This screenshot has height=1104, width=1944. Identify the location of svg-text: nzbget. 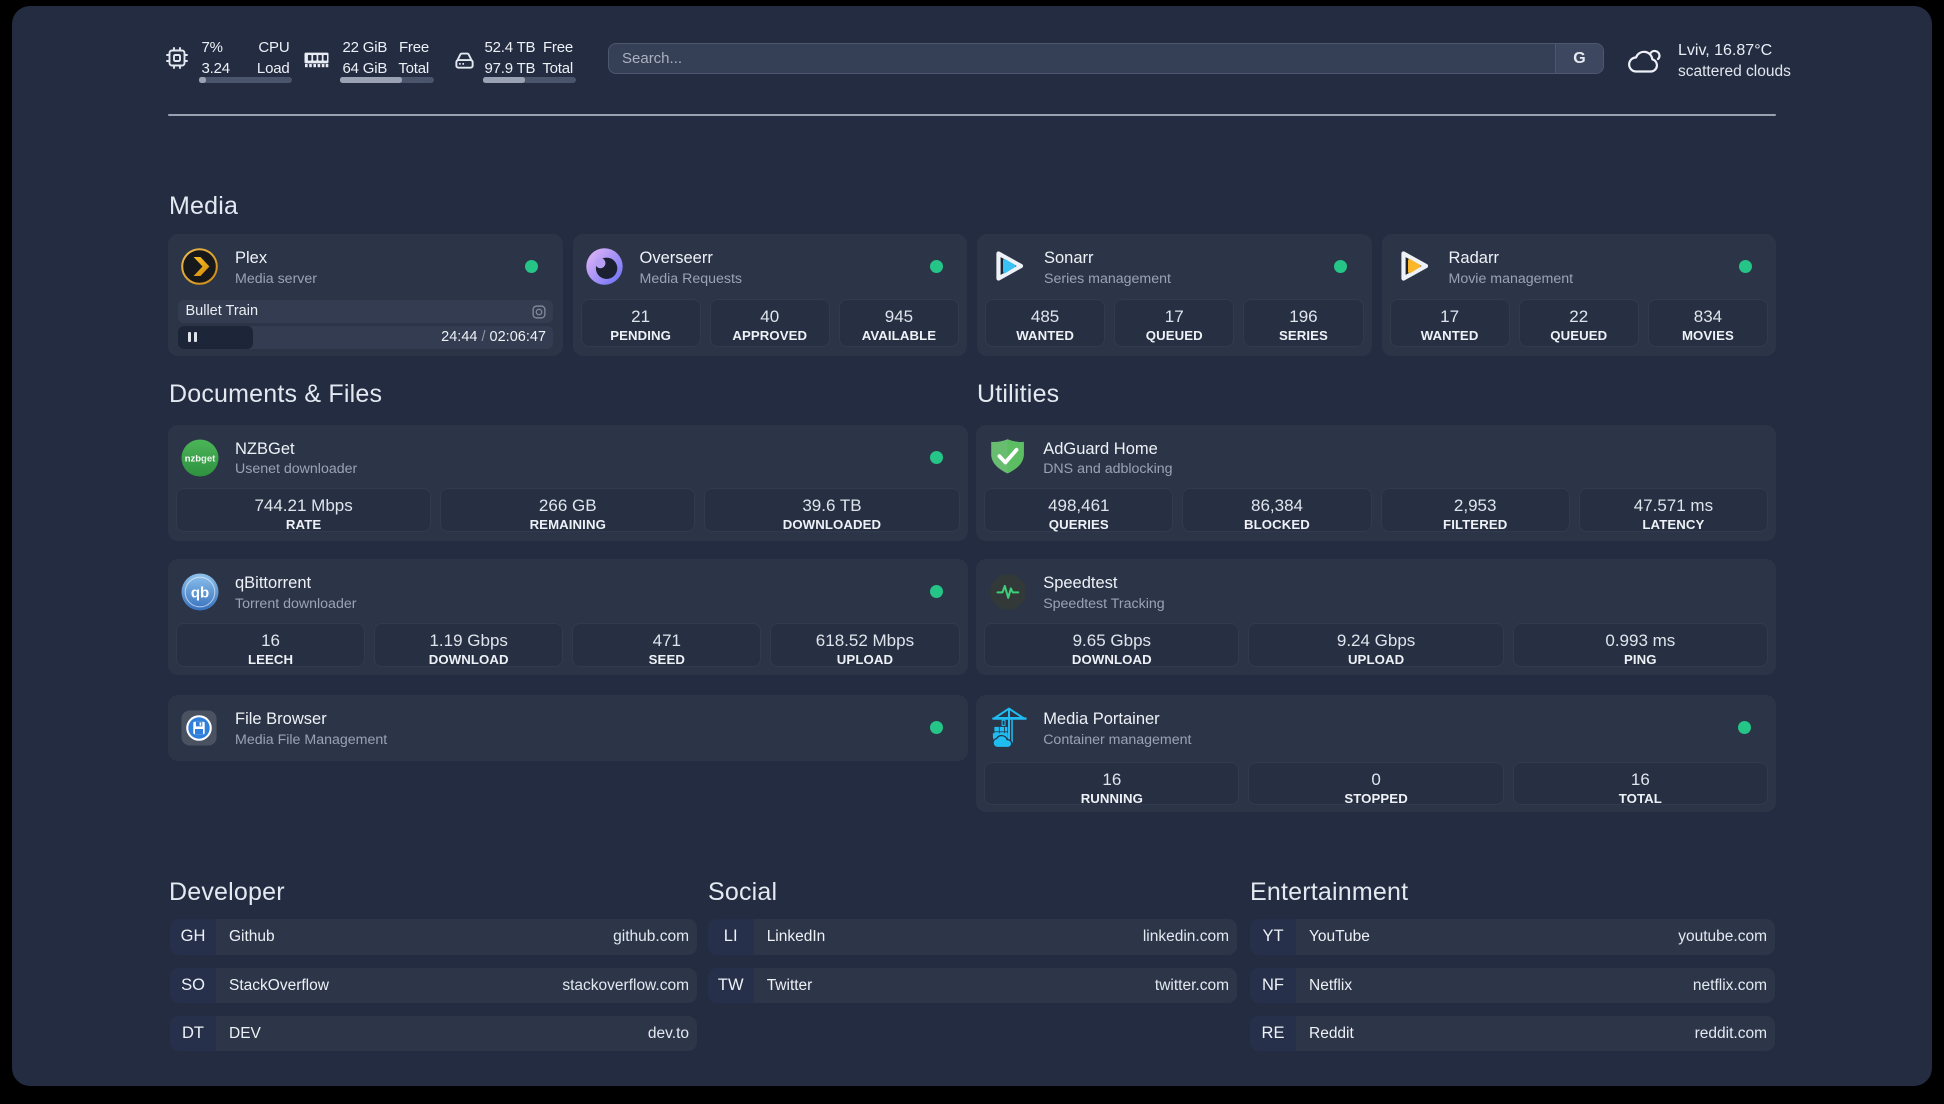
(200, 458).